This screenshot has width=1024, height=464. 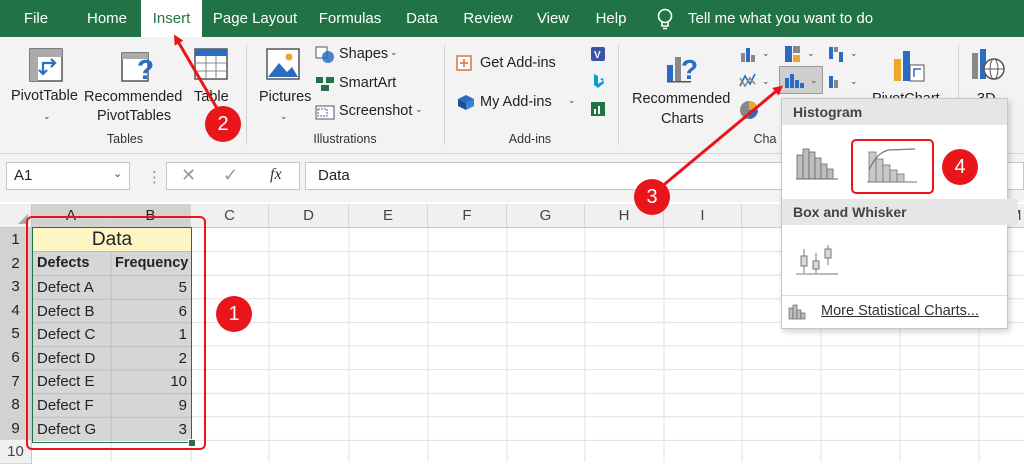 What do you see at coordinates (960, 167) in the screenshot?
I see `annotation-4: 4` at bounding box center [960, 167].